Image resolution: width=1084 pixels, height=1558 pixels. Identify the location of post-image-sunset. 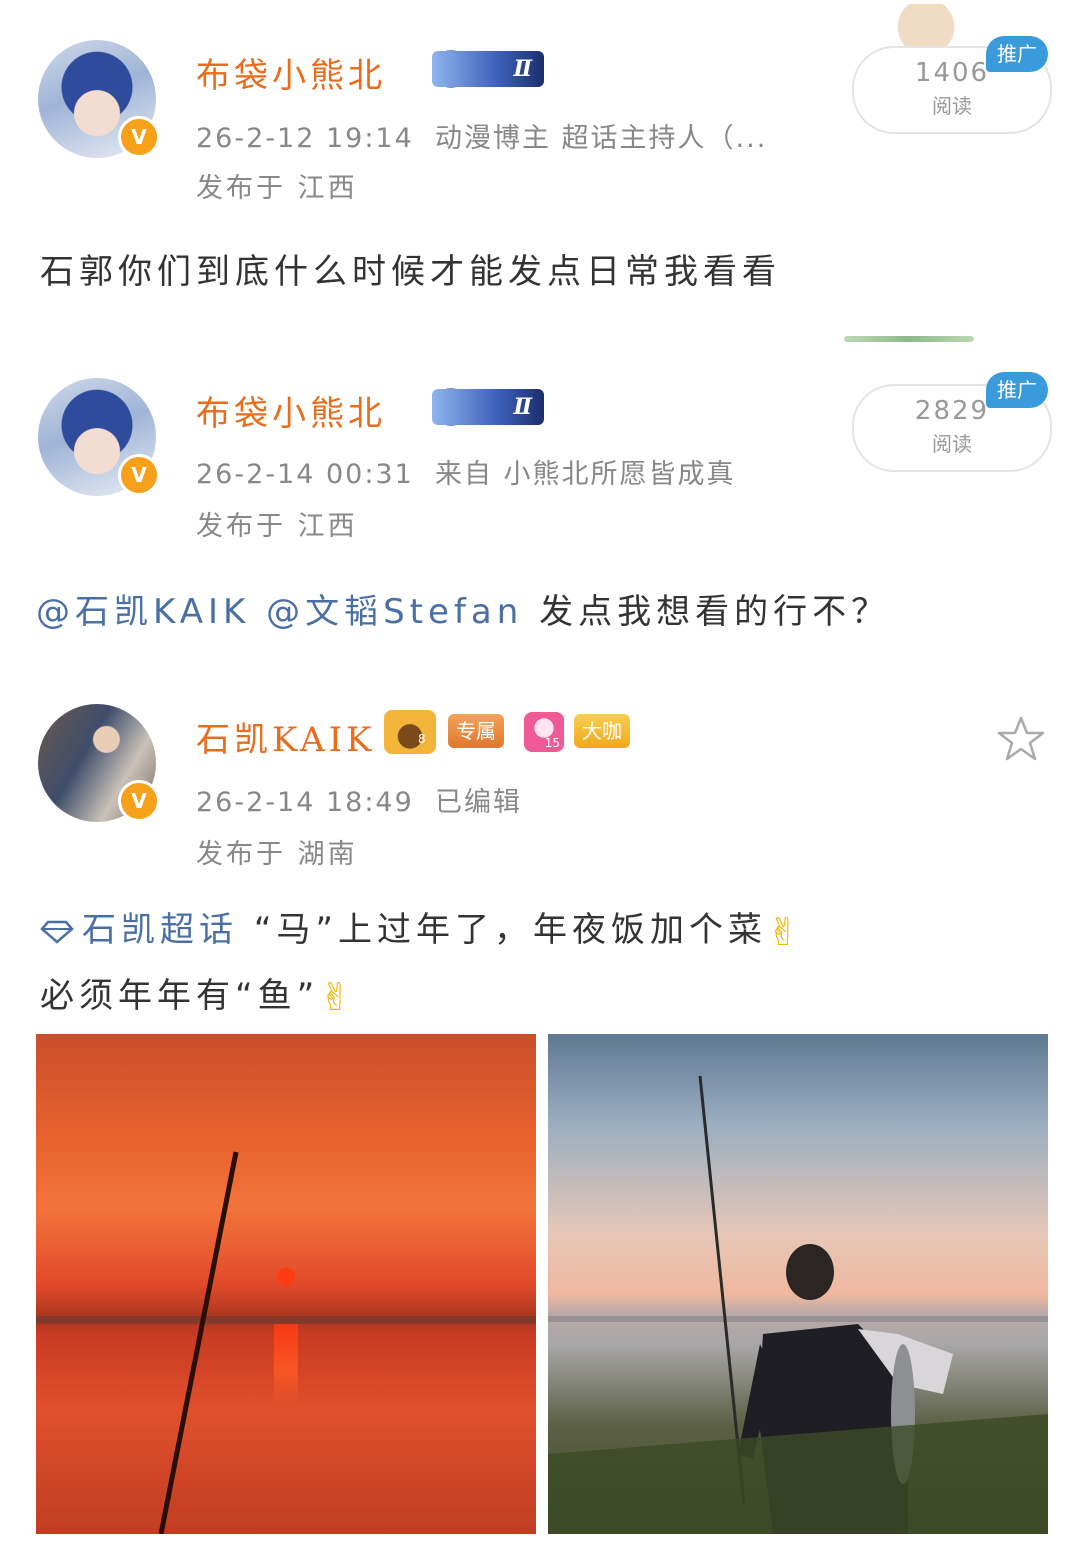
(286, 1284).